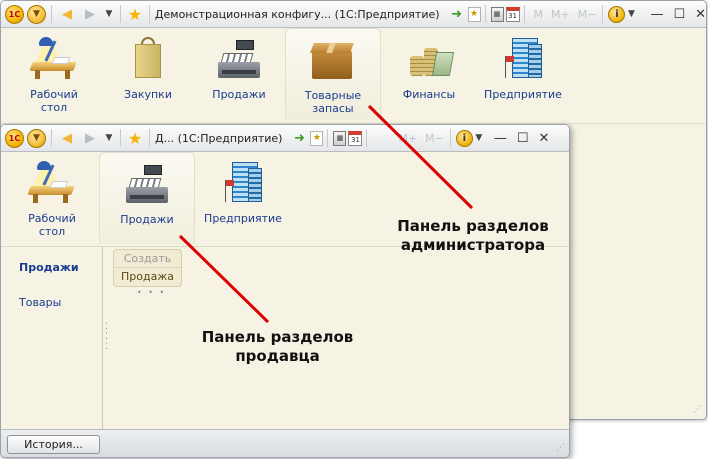 The image size is (708, 459). Describe the element at coordinates (429, 94) in the screenshot. I see `section-label: Финансы` at that location.